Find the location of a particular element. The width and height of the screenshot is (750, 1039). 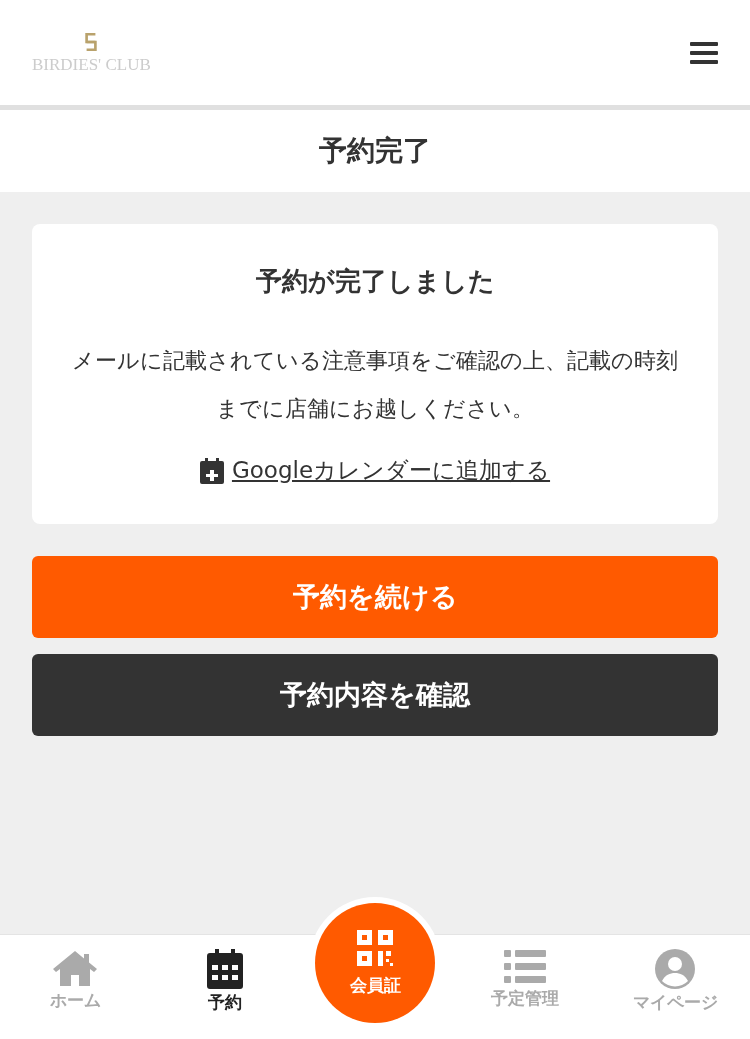

calendar-add-icon is located at coordinates (211, 470).